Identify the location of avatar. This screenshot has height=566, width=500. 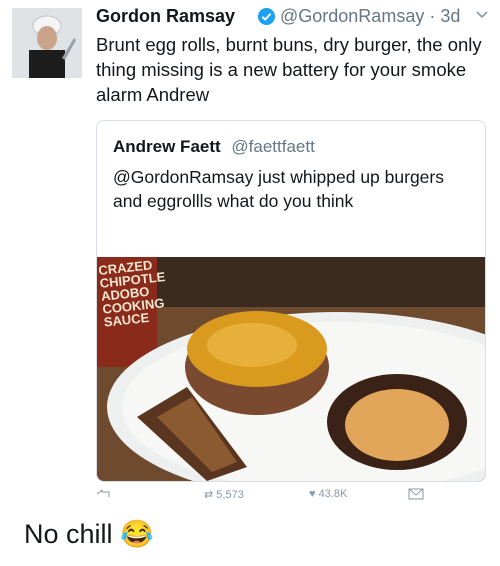
(47, 43).